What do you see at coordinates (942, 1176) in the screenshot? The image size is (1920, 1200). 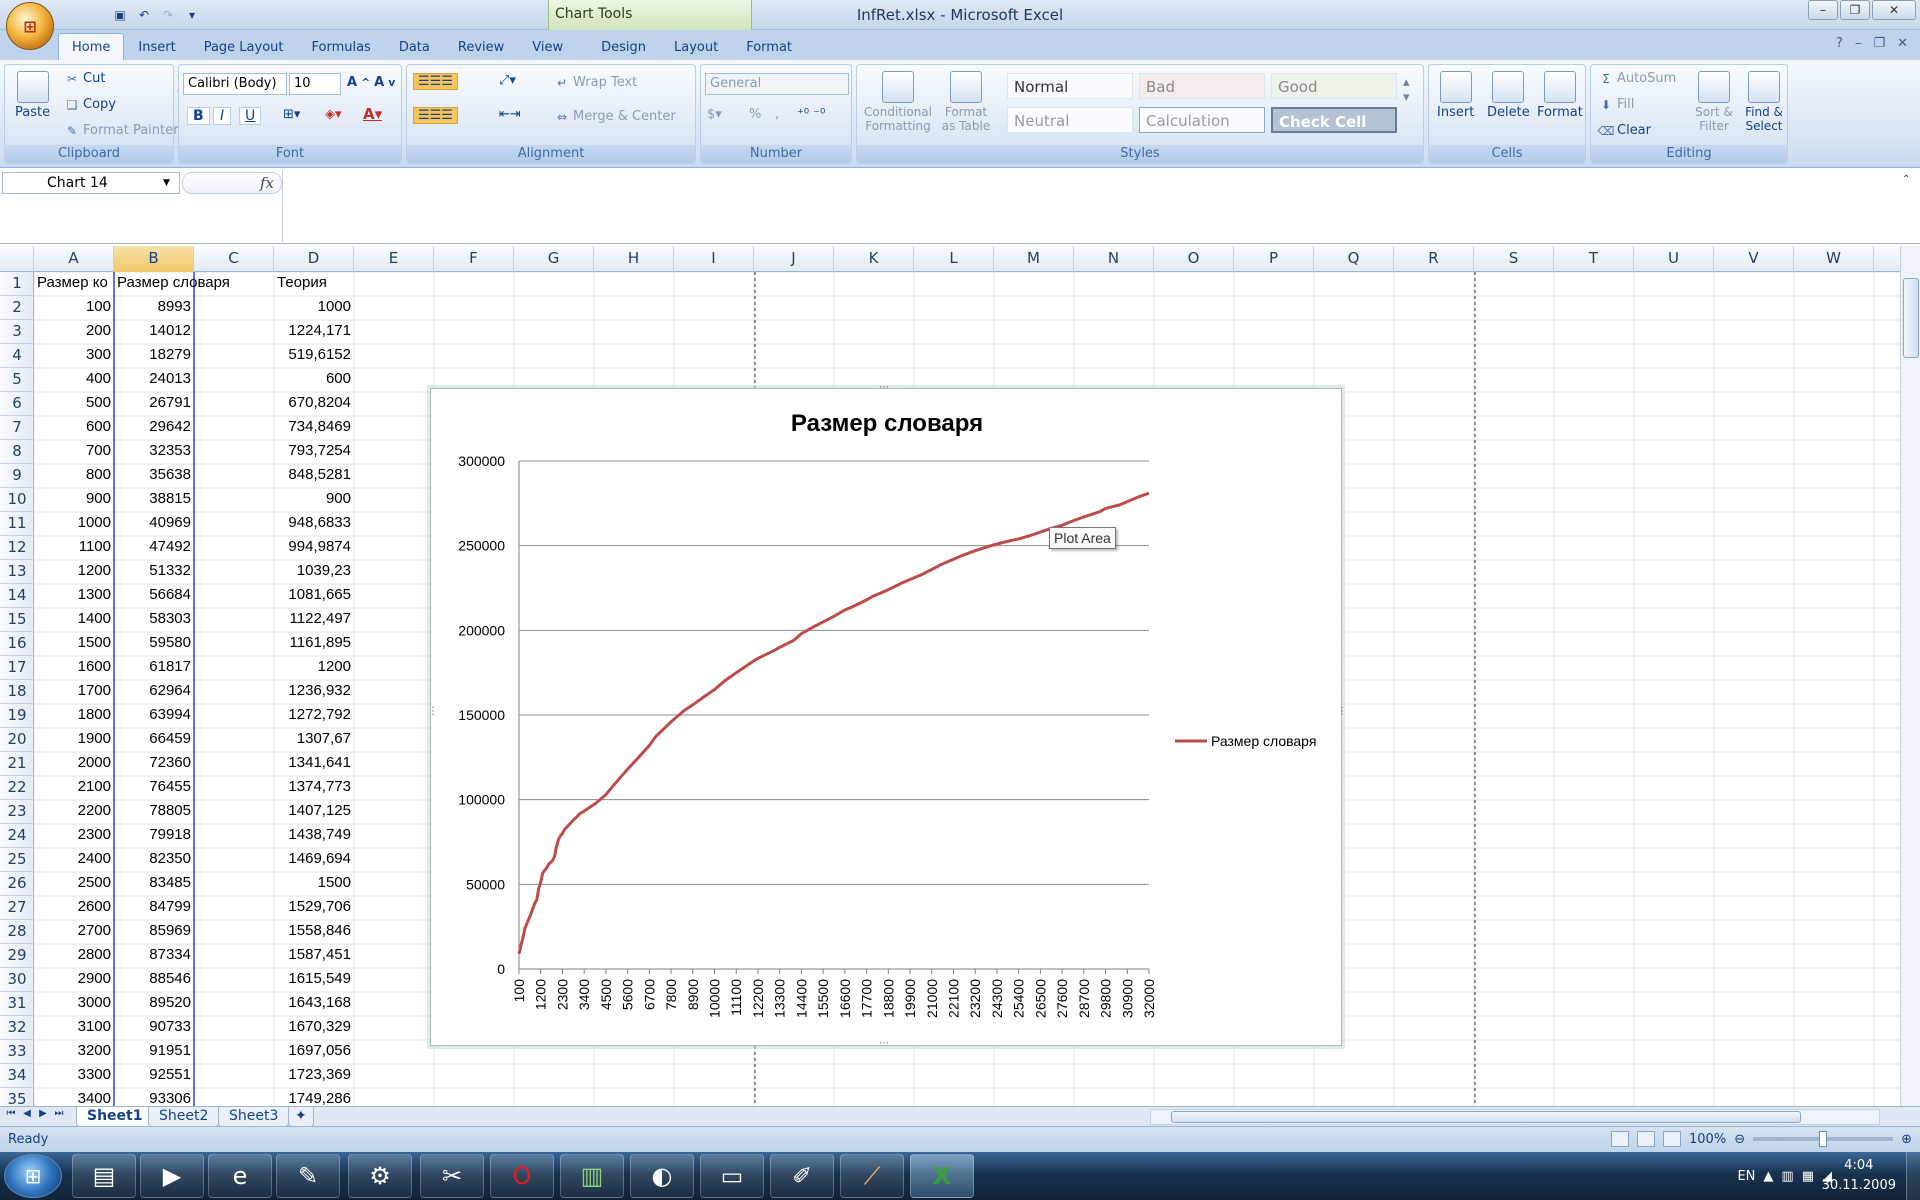 I see `excel-taskbar-icon: X` at bounding box center [942, 1176].